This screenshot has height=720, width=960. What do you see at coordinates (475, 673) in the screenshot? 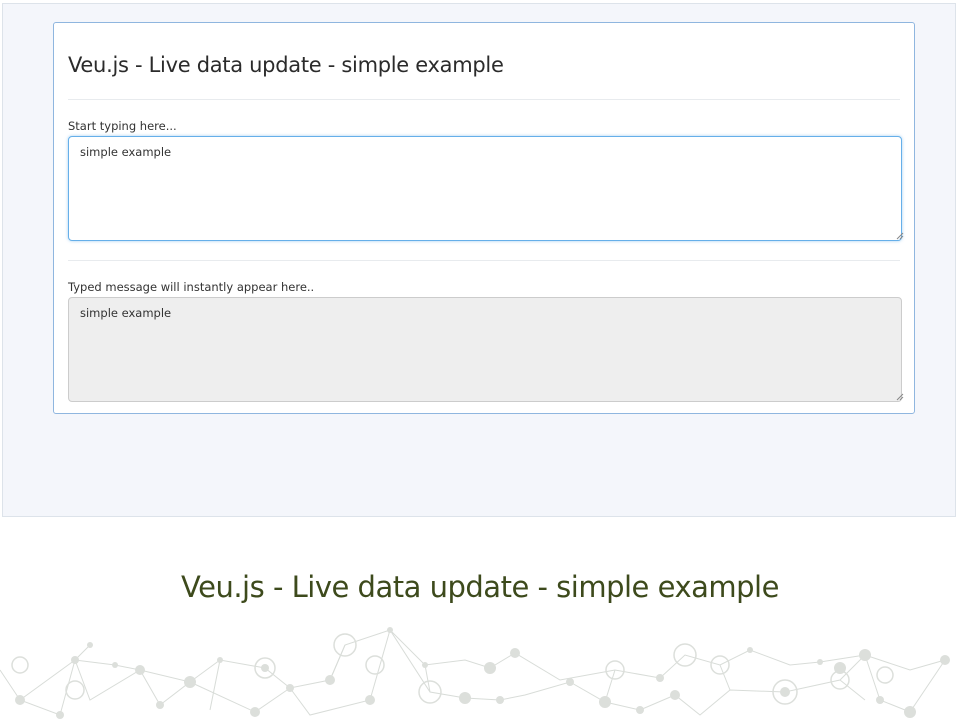
I see `network-background-graphic` at bounding box center [475, 673].